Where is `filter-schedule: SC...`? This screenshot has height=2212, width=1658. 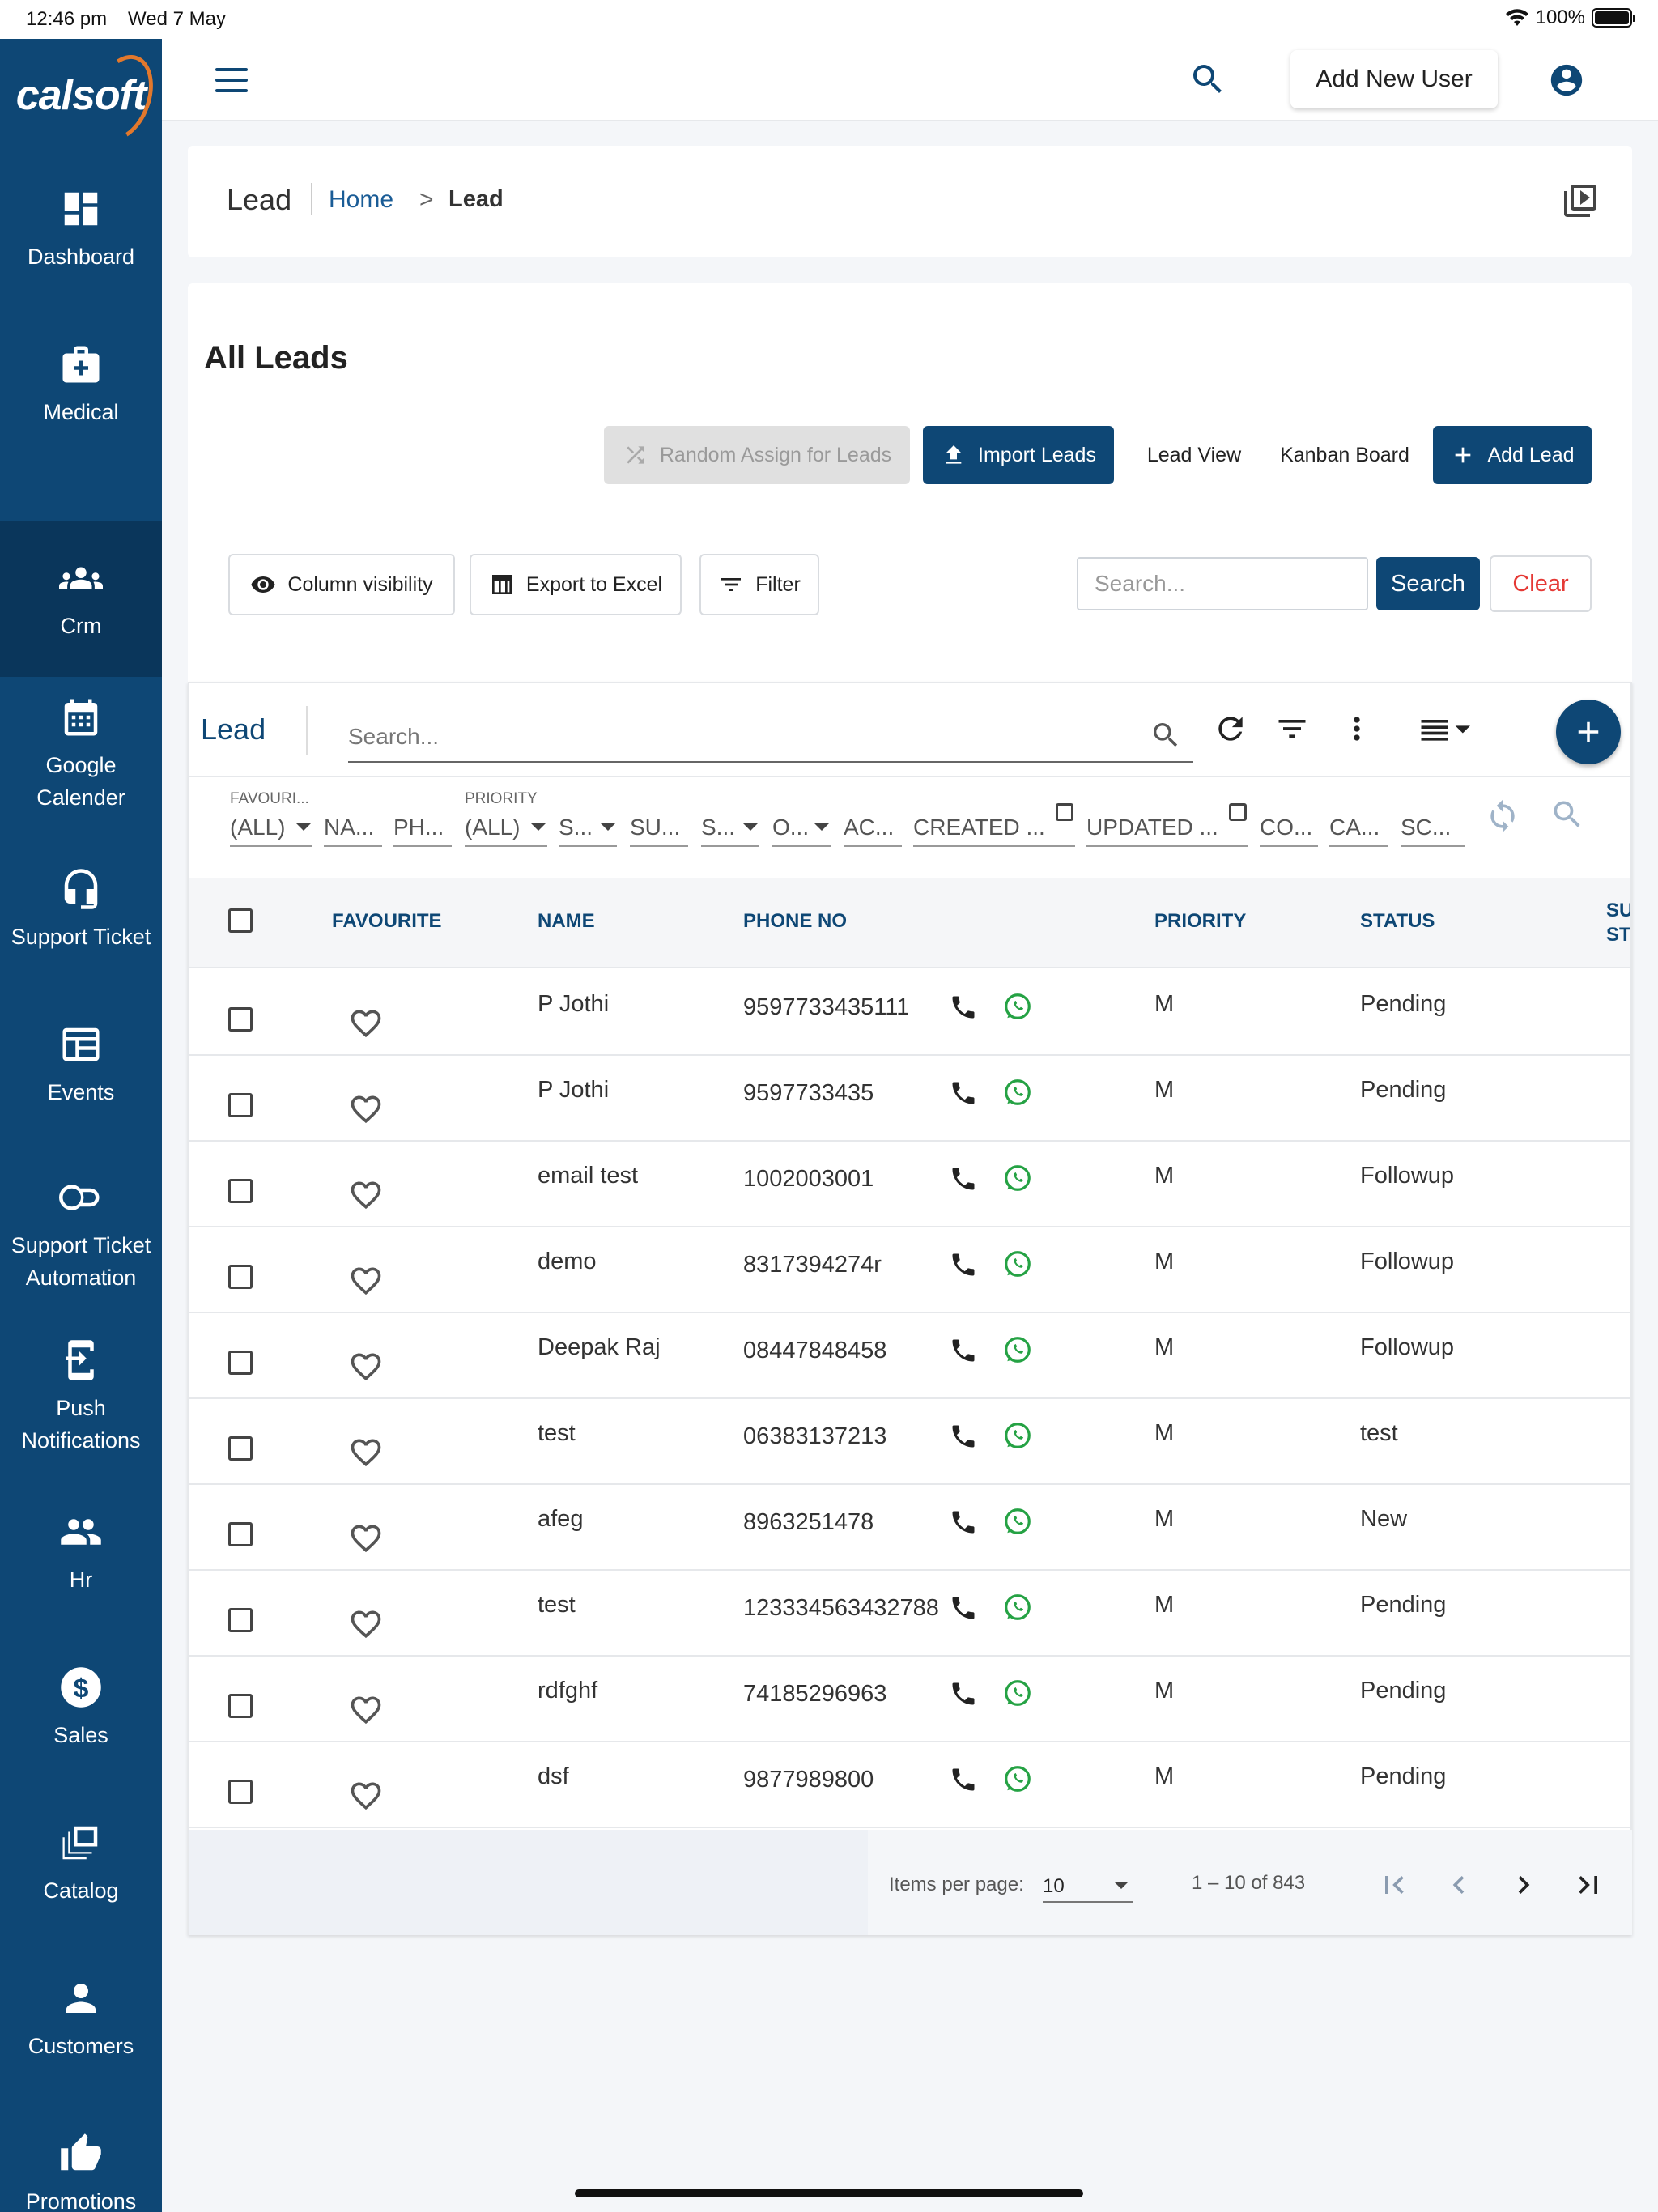 filter-schedule: SC... is located at coordinates (1433, 821).